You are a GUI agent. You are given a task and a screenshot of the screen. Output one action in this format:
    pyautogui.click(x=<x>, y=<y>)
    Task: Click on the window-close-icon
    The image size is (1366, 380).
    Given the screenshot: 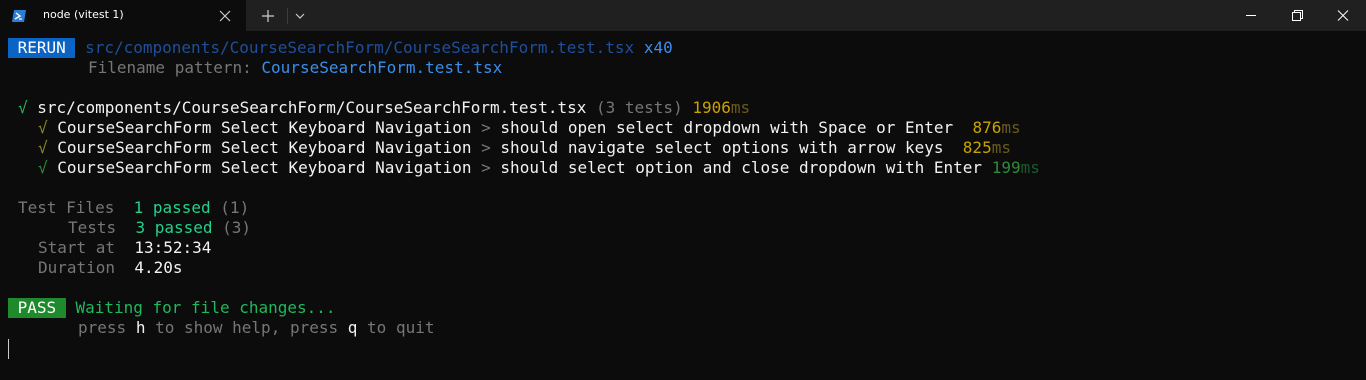 What is the action you would take?
    pyautogui.click(x=1343, y=15)
    